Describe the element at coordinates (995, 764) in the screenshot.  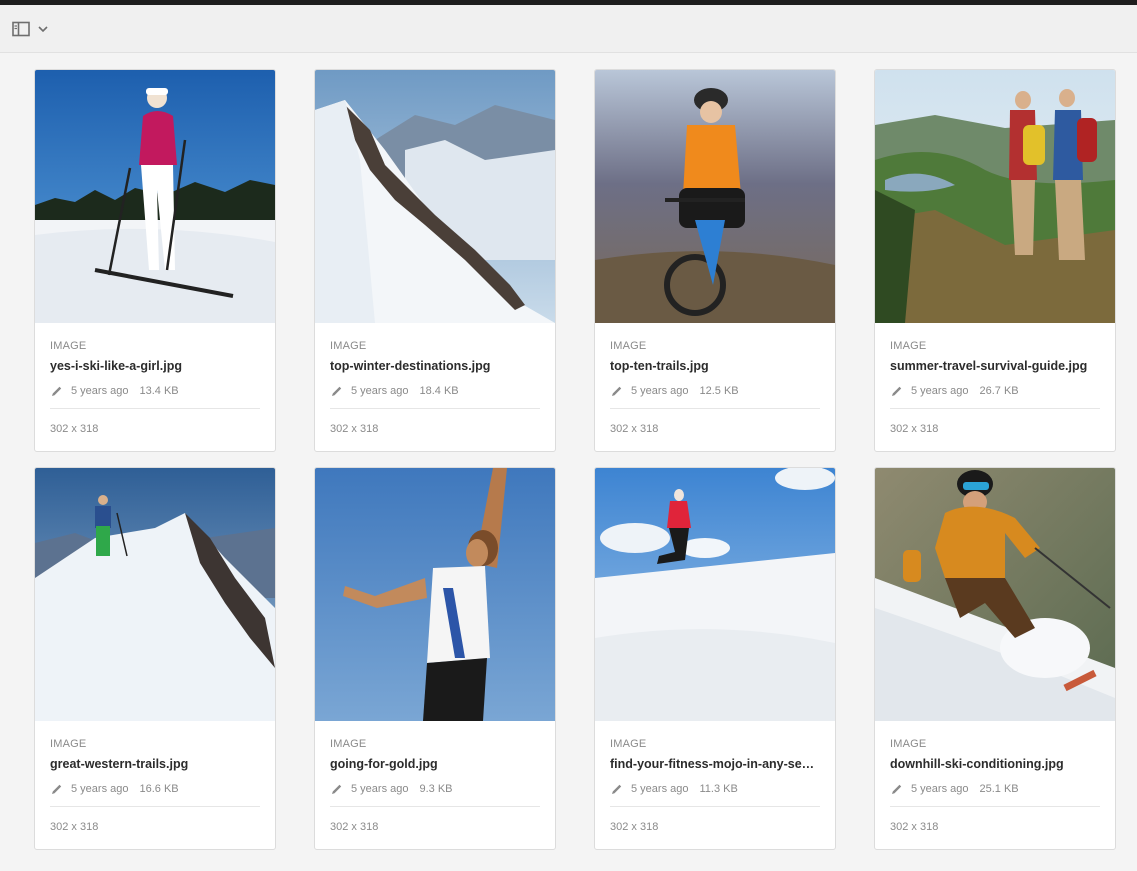
I see `asset-file-name: downhill-ski-conditioning.jpg` at that location.